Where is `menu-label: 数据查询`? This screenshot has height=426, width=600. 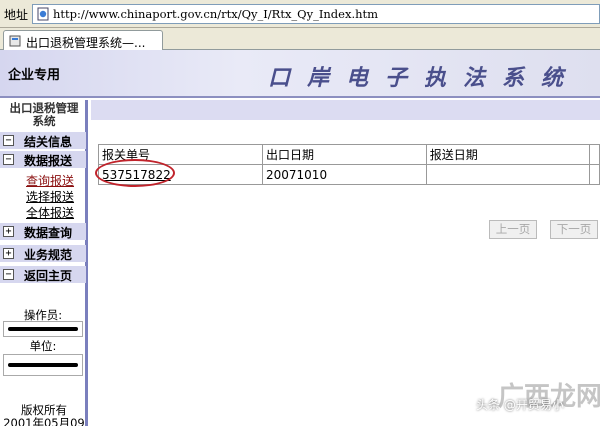
menu-label: 数据查询 is located at coordinates (48, 233).